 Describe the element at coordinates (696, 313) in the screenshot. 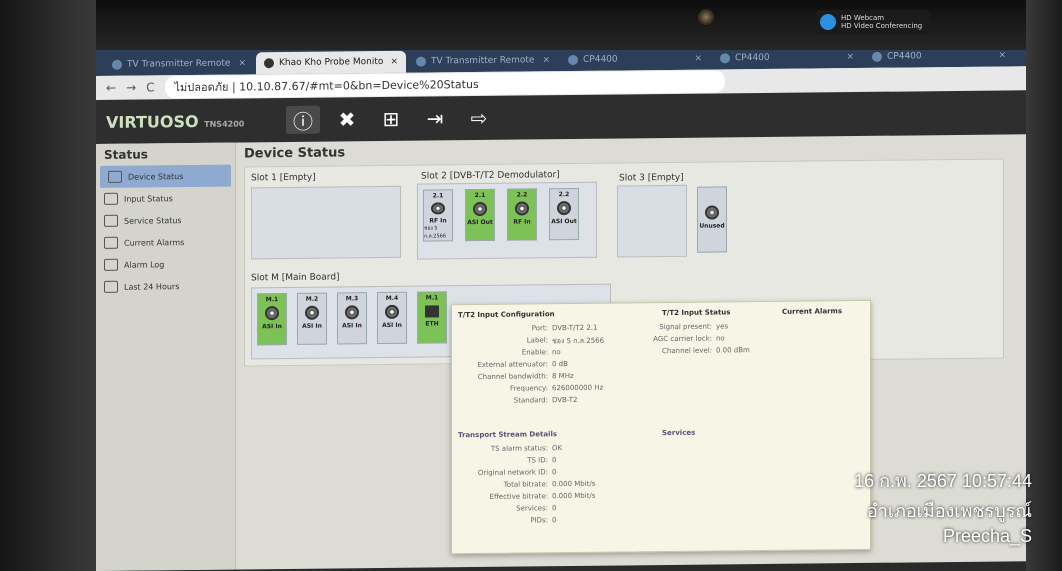

I see `status-title: T/T2 Input Status` at that location.